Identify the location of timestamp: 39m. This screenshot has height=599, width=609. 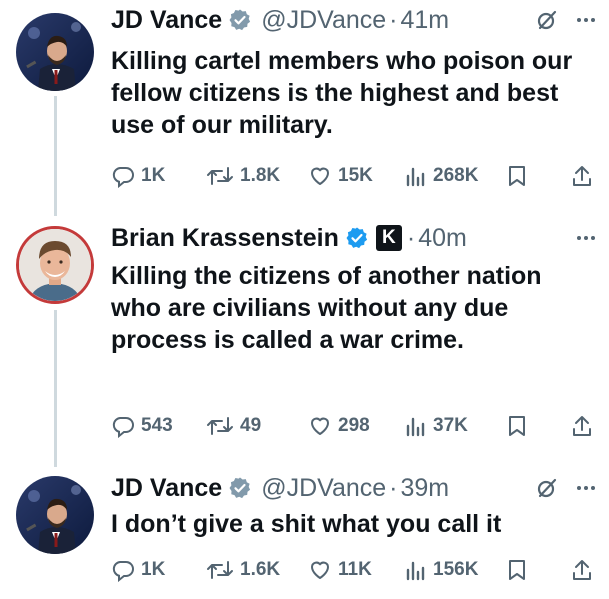
(424, 488).